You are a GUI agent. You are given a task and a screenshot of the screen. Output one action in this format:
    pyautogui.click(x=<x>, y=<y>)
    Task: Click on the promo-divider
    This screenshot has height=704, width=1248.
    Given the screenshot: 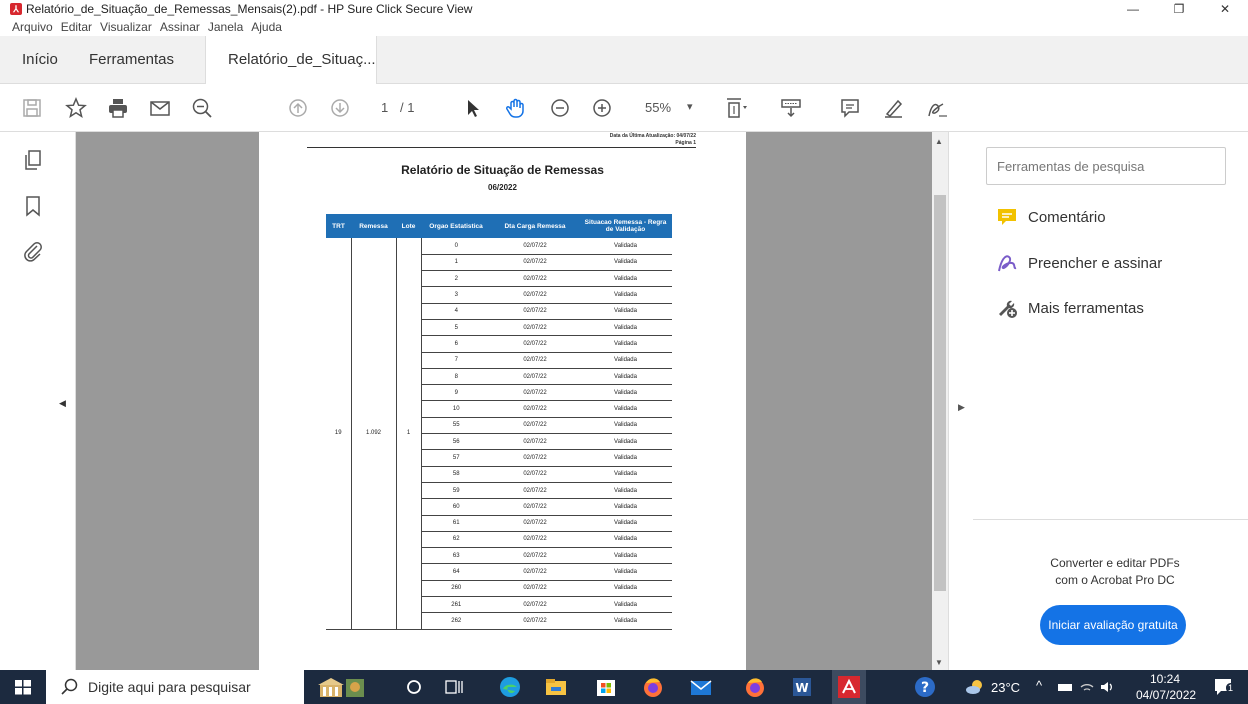 What is the action you would take?
    pyautogui.click(x=1110, y=519)
    